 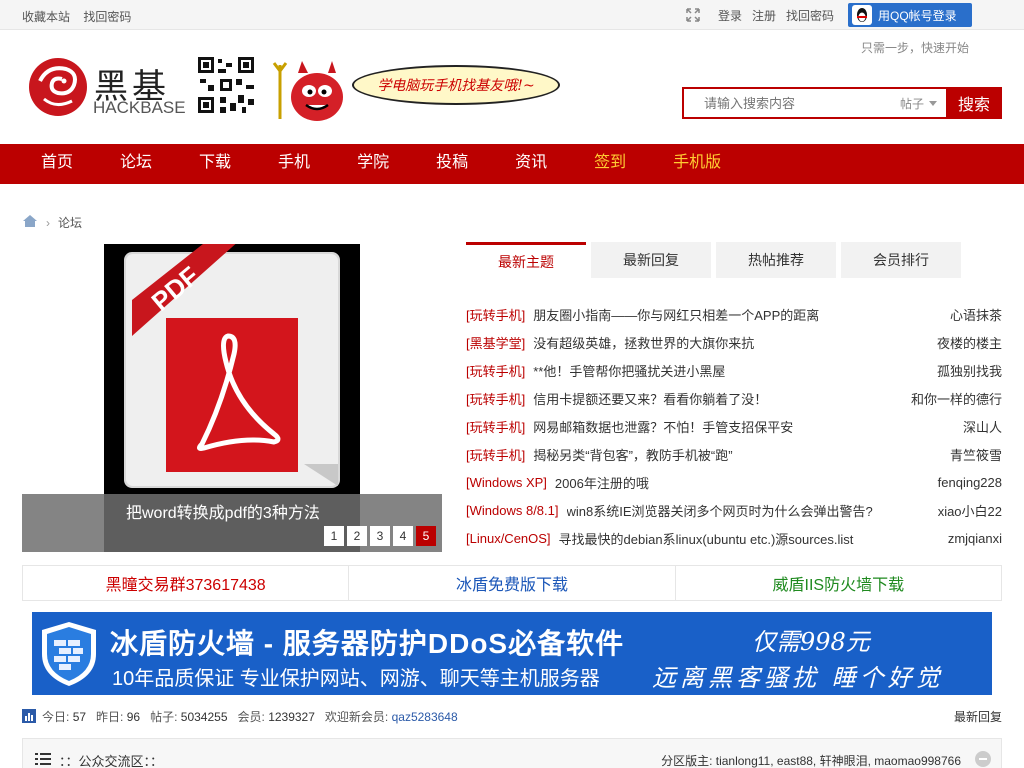 What do you see at coordinates (204, 716) in the screenshot?
I see `stat-posts-value: 5034255` at bounding box center [204, 716].